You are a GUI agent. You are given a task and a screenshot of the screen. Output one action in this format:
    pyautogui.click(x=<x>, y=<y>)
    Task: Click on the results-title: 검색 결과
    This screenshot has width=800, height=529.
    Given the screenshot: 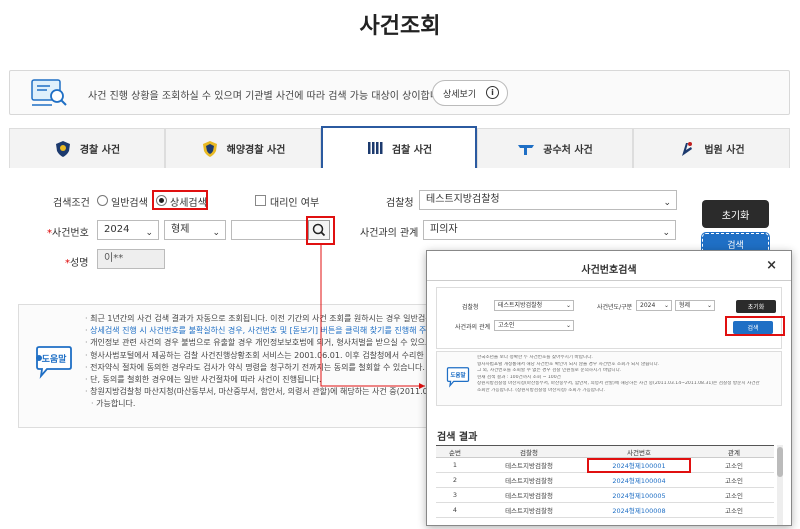 What is the action you would take?
    pyautogui.click(x=457, y=437)
    